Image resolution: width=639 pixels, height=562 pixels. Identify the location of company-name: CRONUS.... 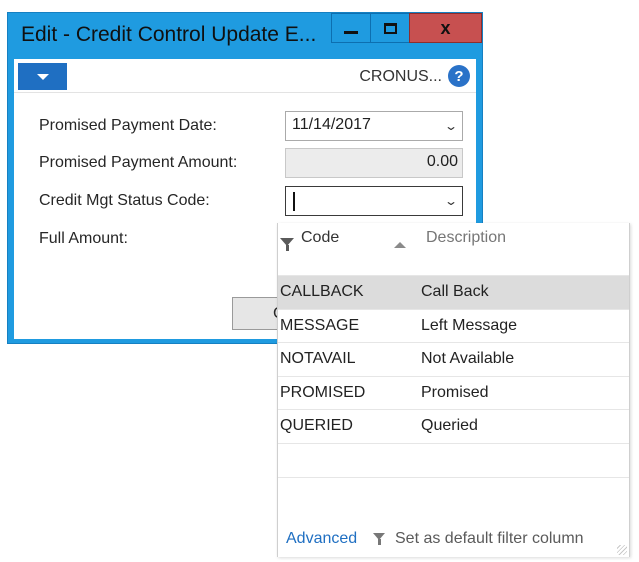
(400, 77).